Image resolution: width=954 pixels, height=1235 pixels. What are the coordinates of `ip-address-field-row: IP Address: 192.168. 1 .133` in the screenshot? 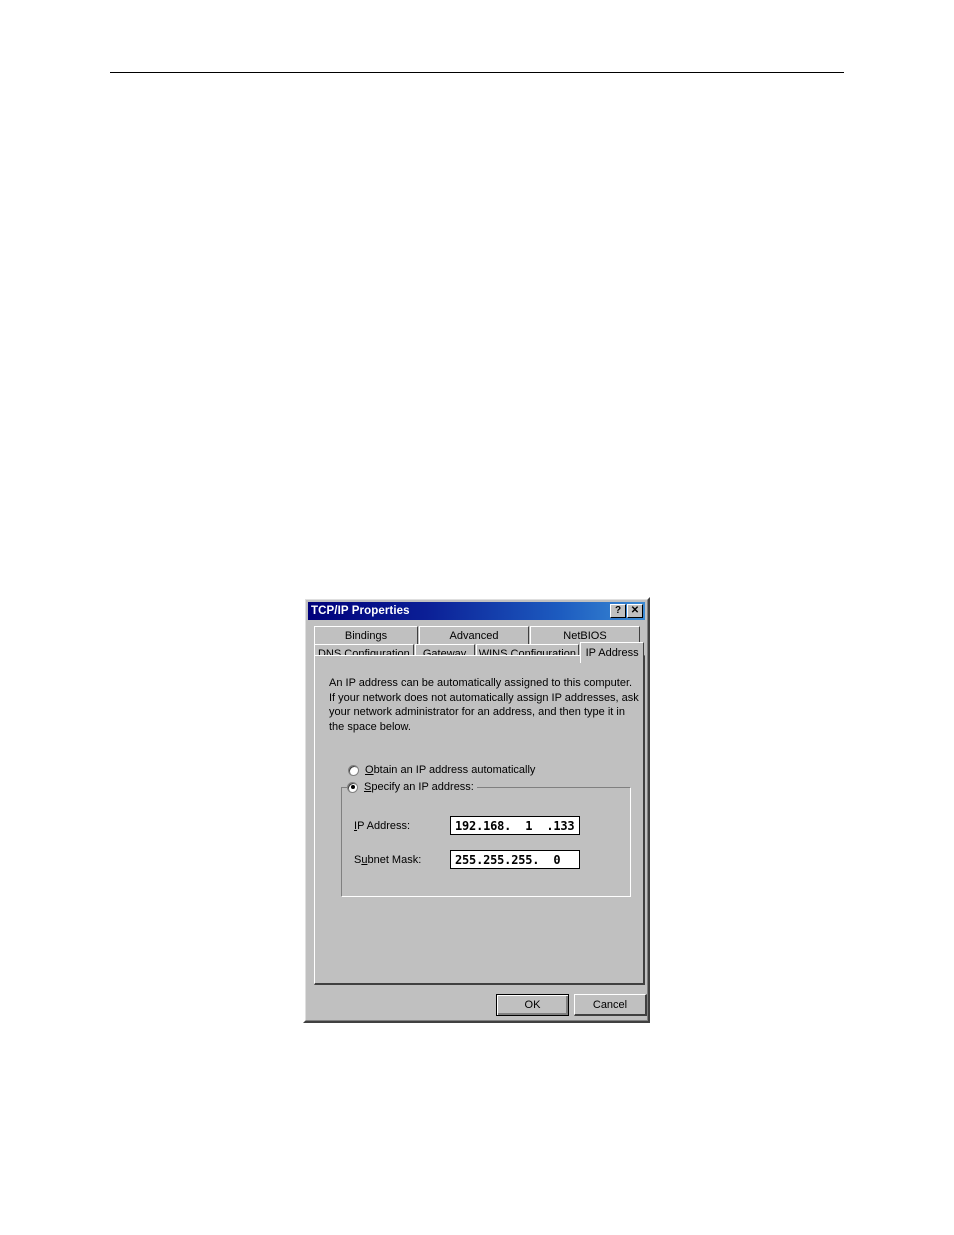 It's located at (467, 825).